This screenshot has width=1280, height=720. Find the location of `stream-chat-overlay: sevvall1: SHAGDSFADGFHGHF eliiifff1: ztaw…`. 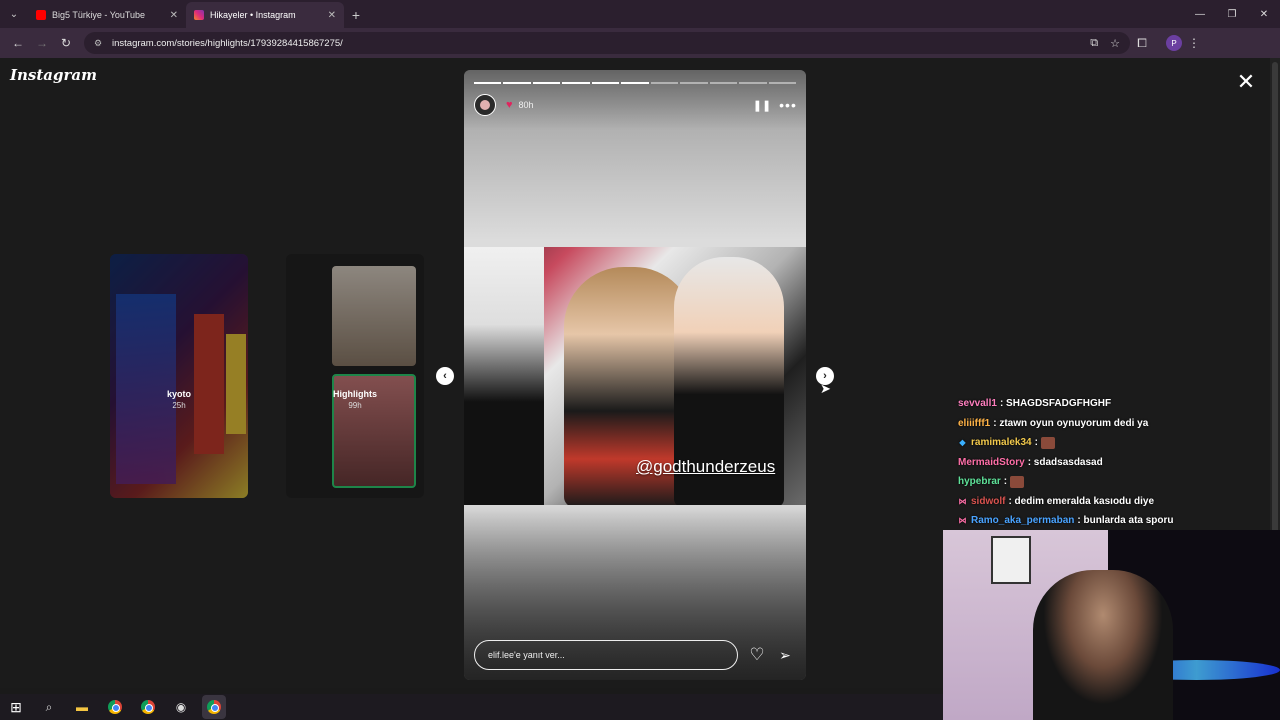

stream-chat-overlay: sevvall1: SHAGDSFADGFHGHF eliiifff1: ztaw… is located at coordinates (1108, 462).